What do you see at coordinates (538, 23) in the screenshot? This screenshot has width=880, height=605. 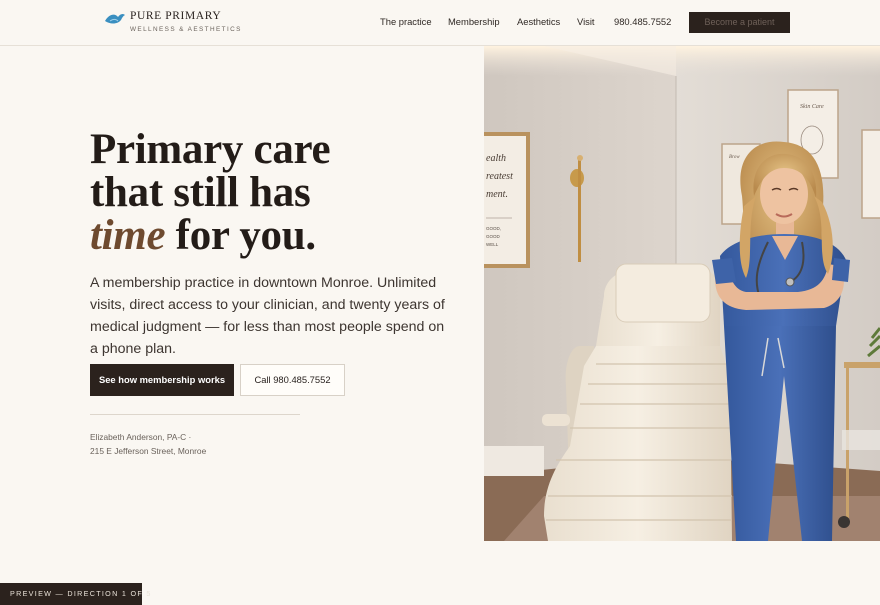 I see `nav-link-aesthetics: Aesthetics` at bounding box center [538, 23].